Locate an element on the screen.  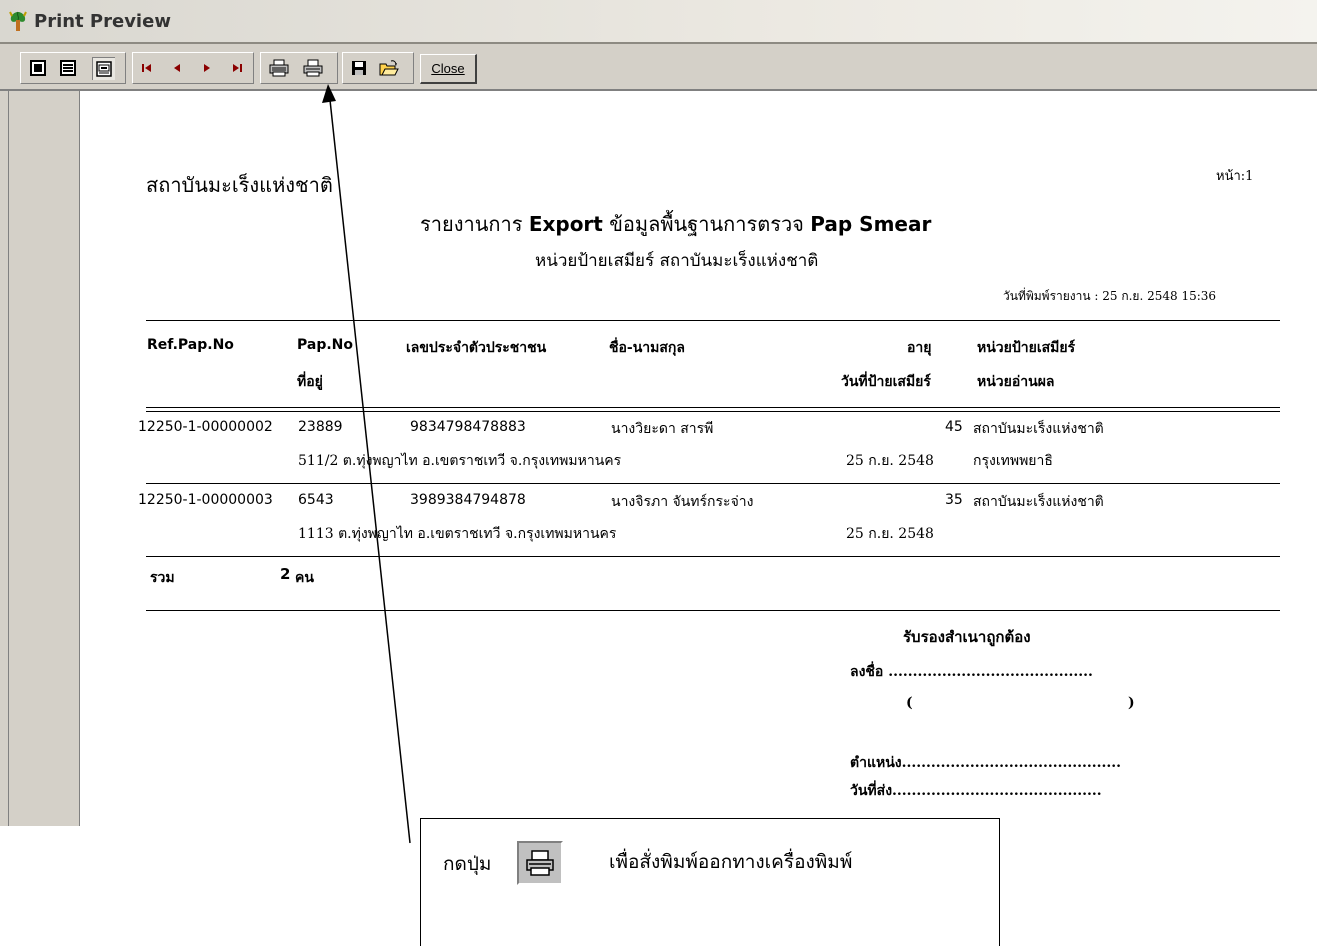
pointer-arrow is located at coordinates (366, 464).